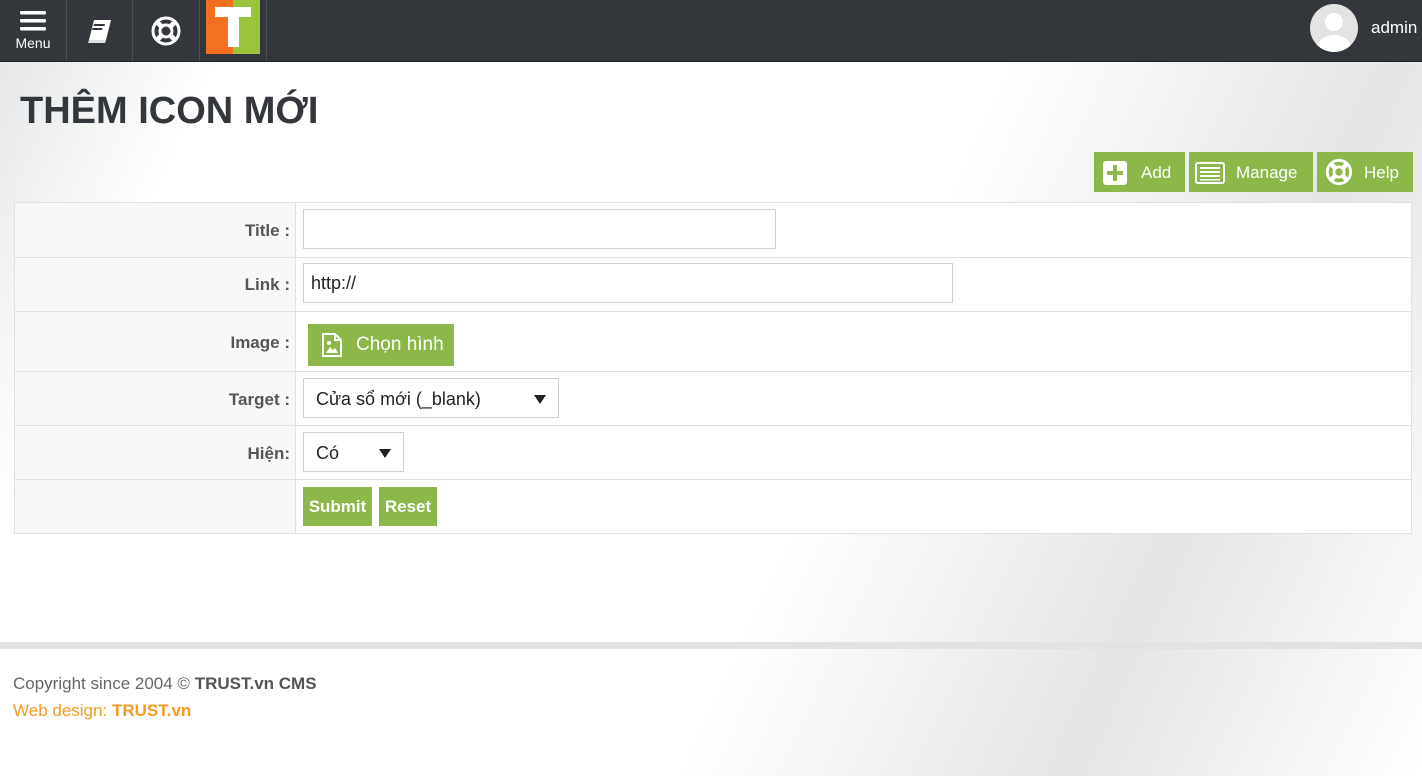 Image resolution: width=1422 pixels, height=776 pixels. What do you see at coordinates (169, 111) in the screenshot?
I see `page-title: THÊM ICON MỚI` at bounding box center [169, 111].